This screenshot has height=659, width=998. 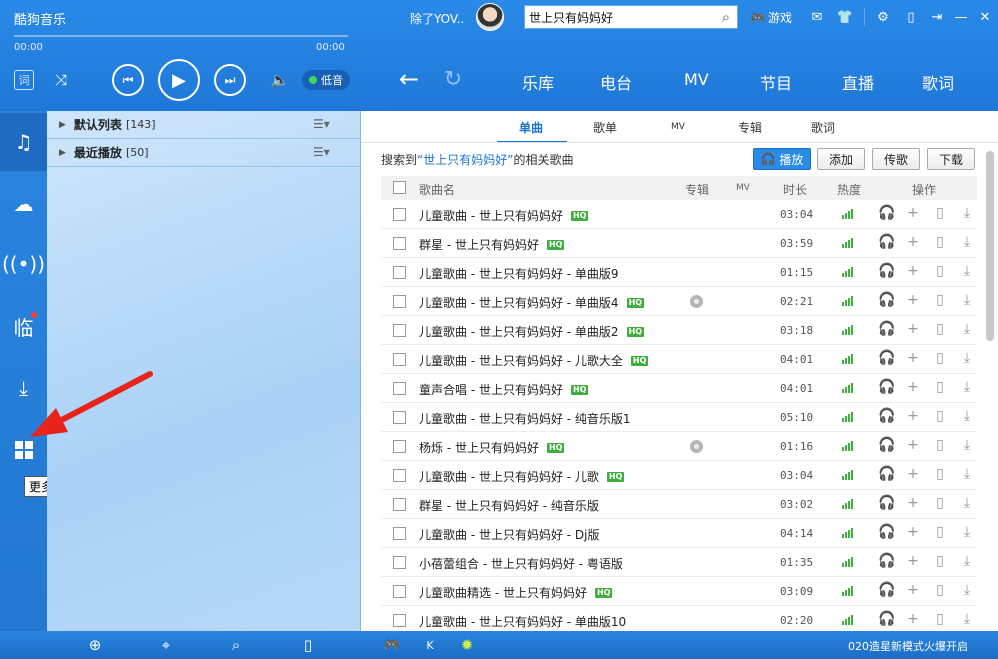 What do you see at coordinates (823, 127) in the screenshot?
I see `subtab-lyrics: 歌词` at bounding box center [823, 127].